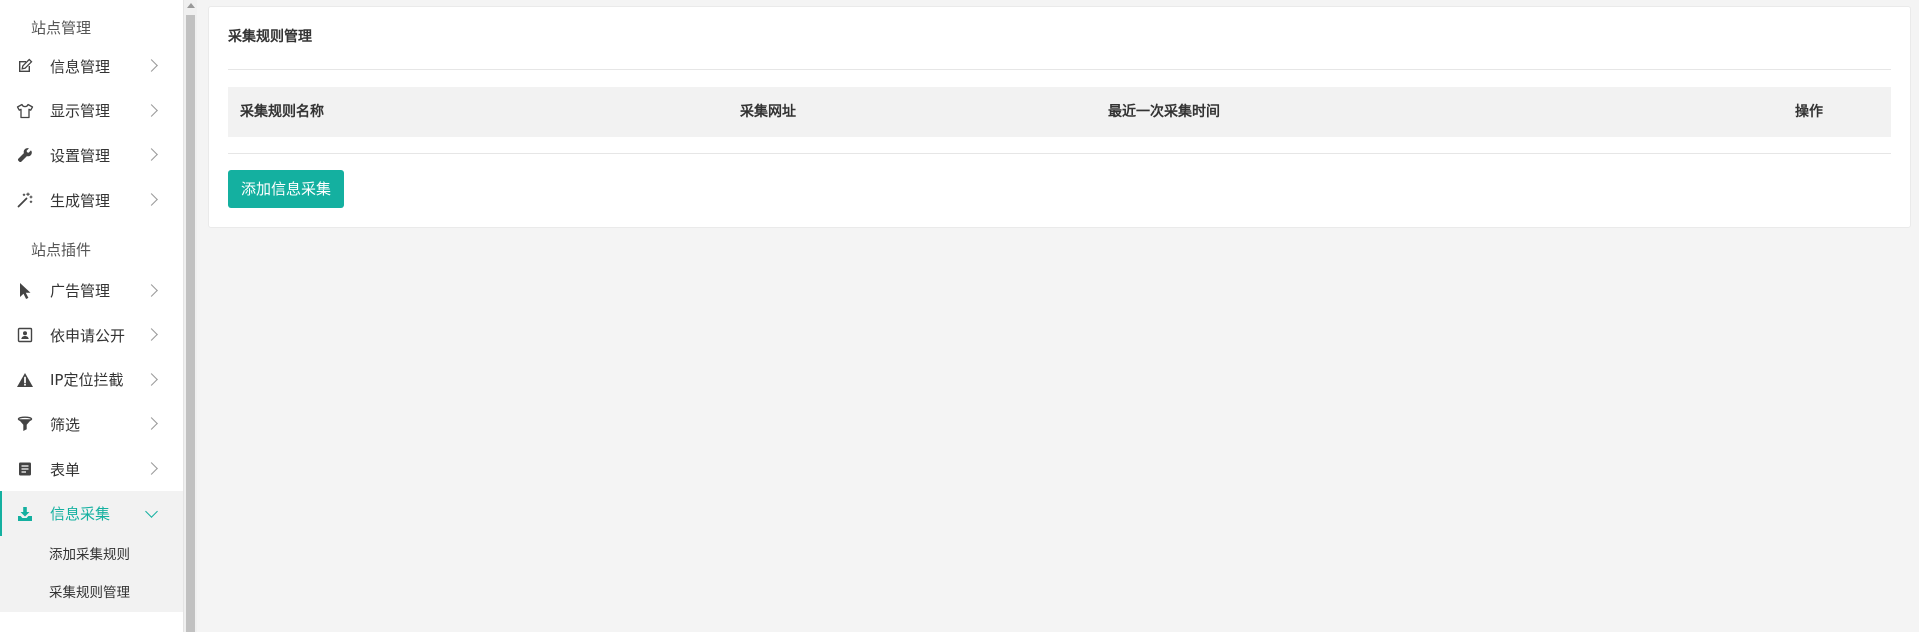  What do you see at coordinates (190, 323) in the screenshot?
I see `scrollbar-thumb` at bounding box center [190, 323].